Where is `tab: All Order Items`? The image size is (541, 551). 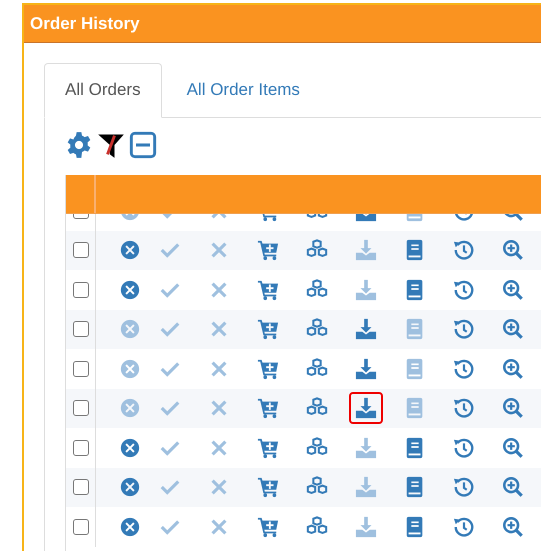 tab: All Order Items is located at coordinates (243, 90).